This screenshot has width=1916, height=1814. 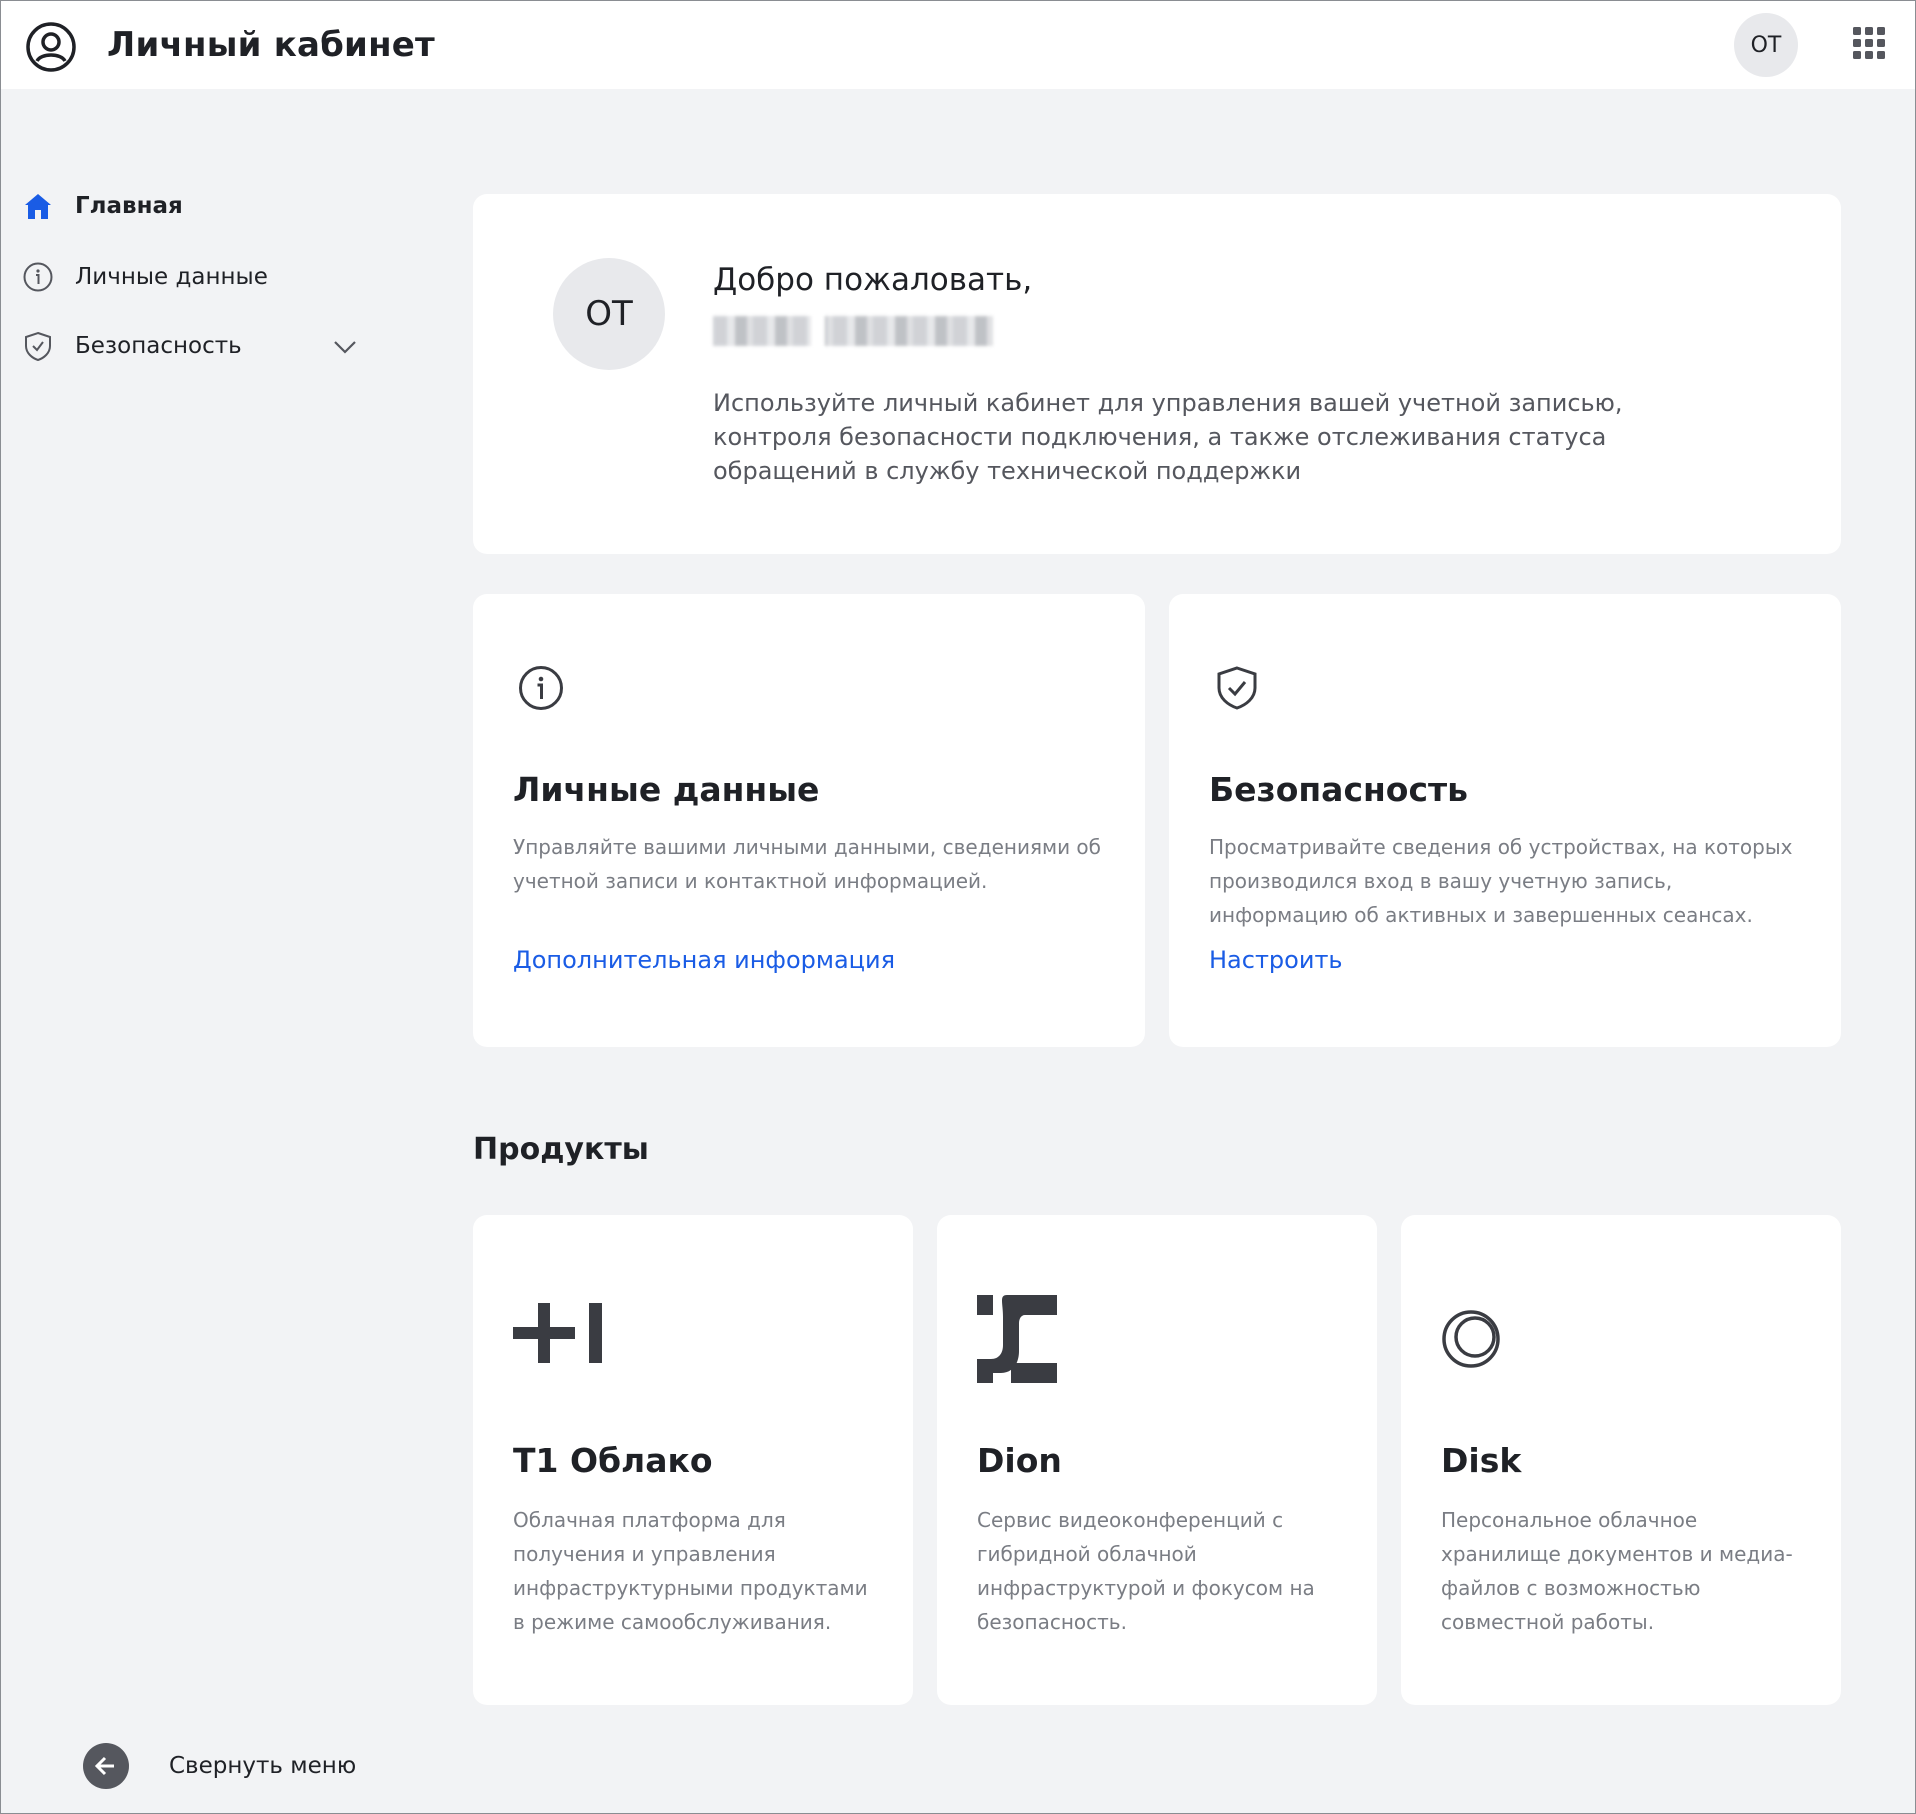 What do you see at coordinates (1471, 1339) in the screenshot?
I see `disk-logo-icon` at bounding box center [1471, 1339].